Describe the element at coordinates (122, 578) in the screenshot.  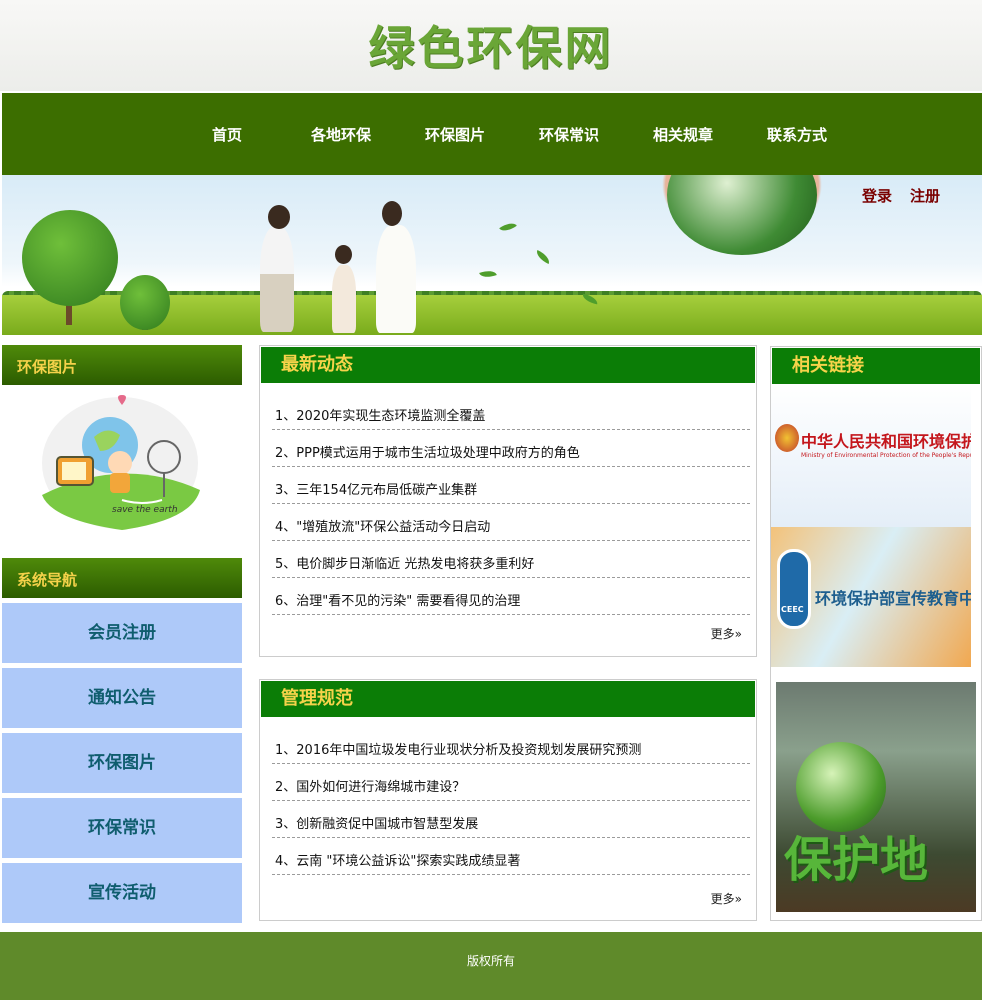
I see `sidebar-nav-title: 系统导航` at that location.